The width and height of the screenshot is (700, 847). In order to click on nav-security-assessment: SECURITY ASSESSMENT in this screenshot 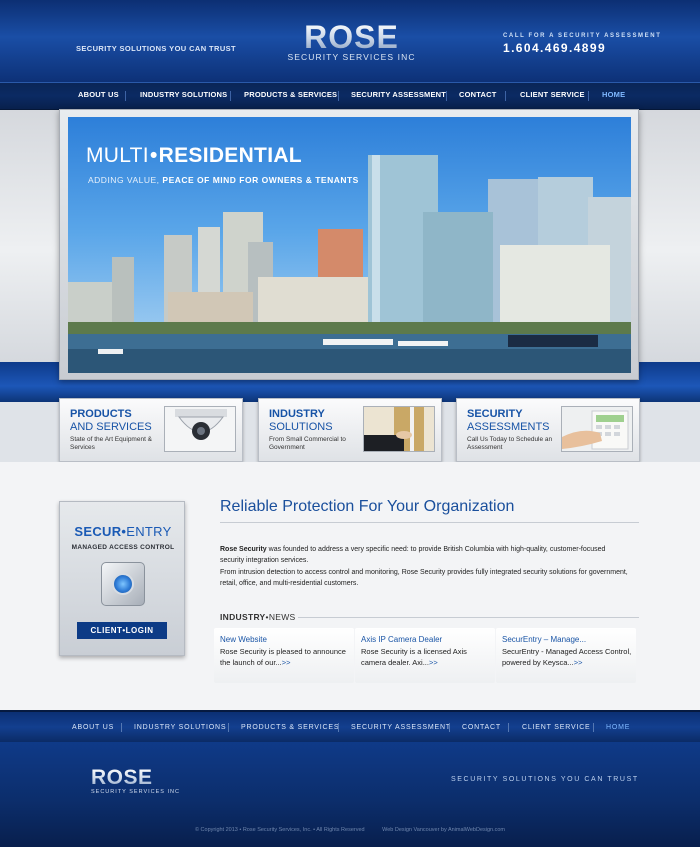, I will do `click(398, 94)`.